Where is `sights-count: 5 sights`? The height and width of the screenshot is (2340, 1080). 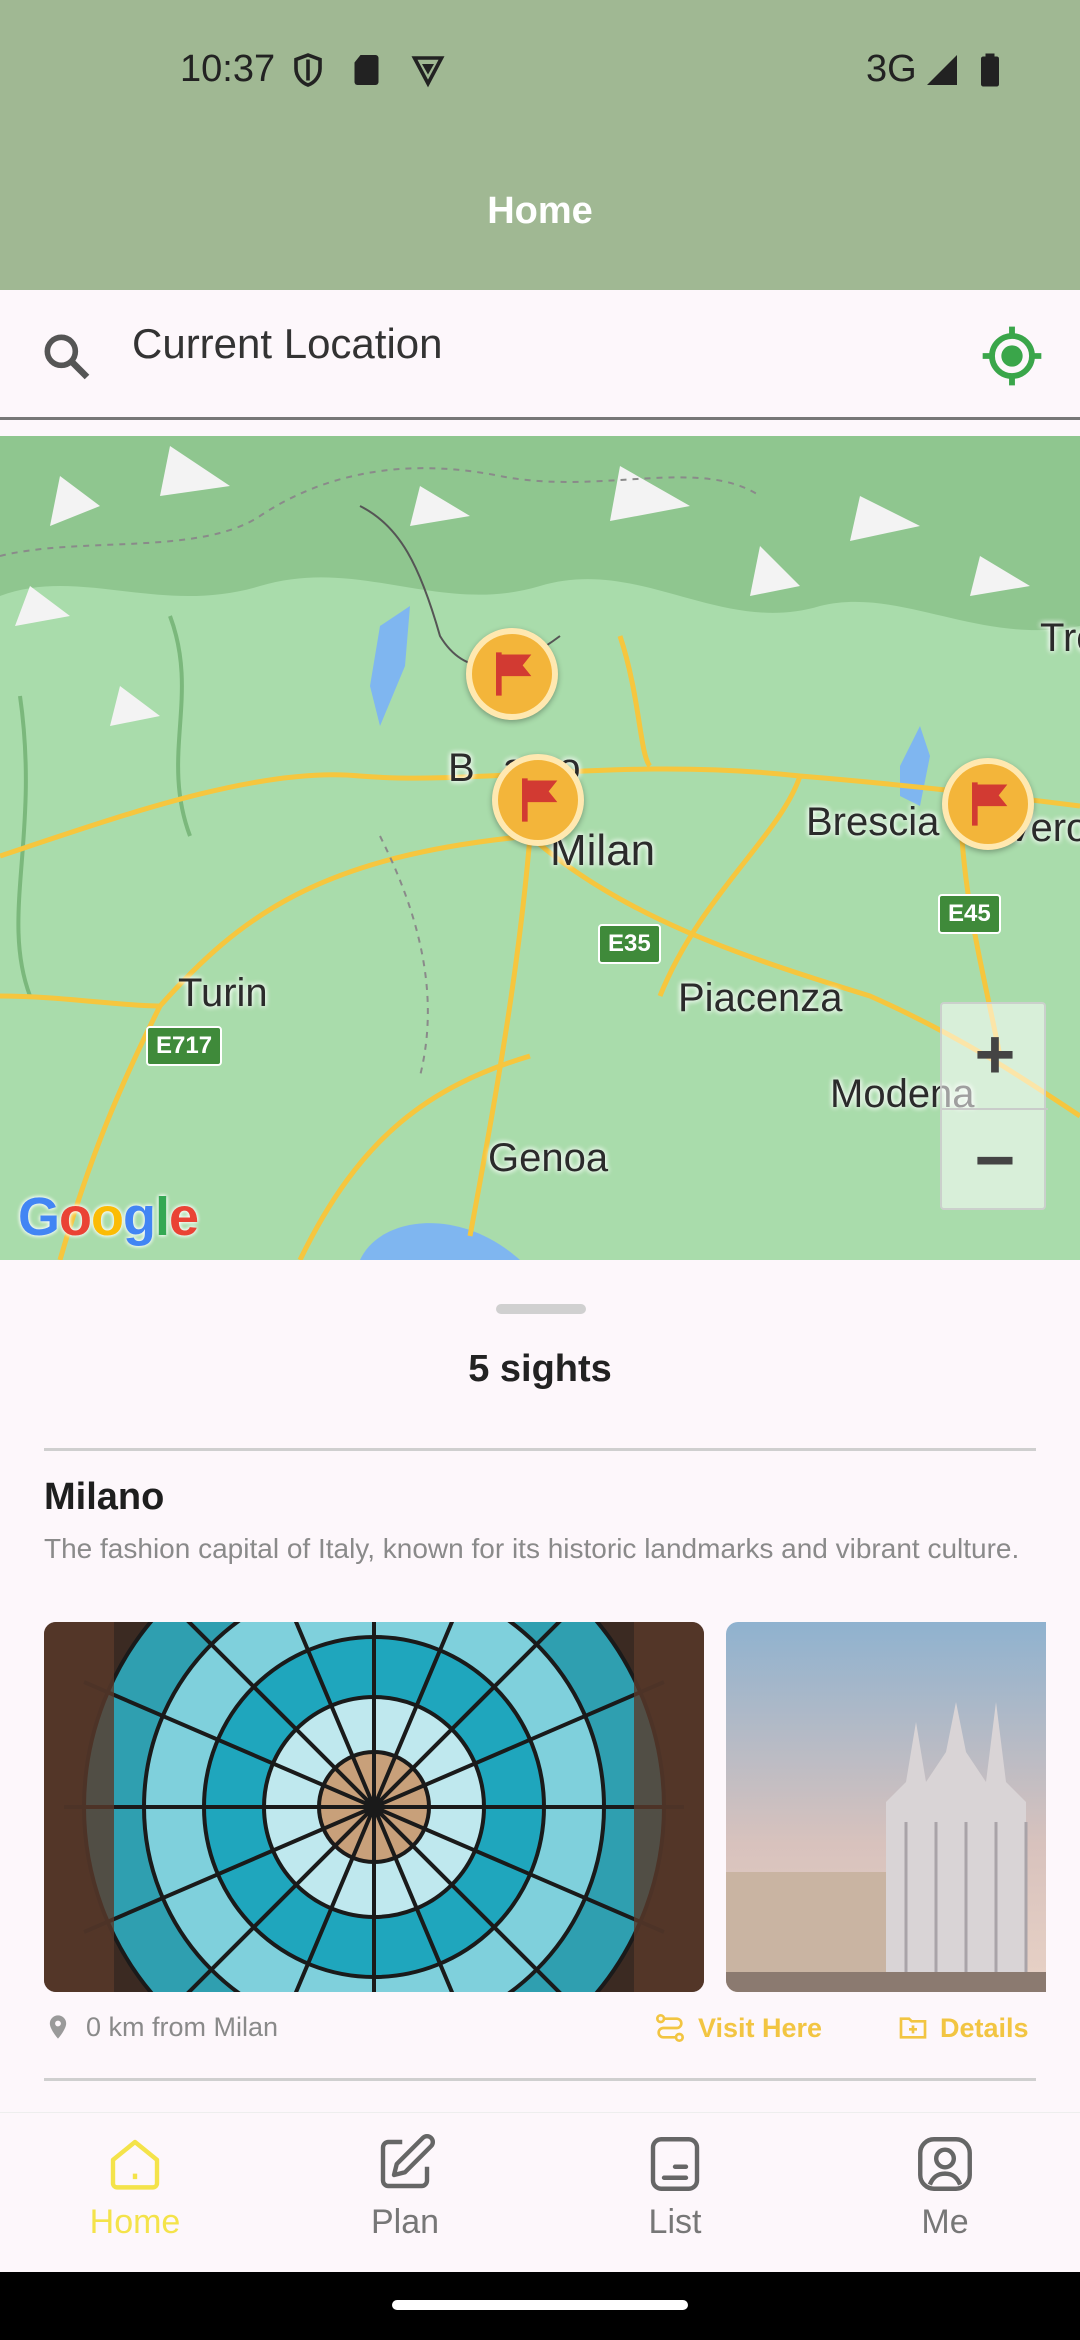 sights-count: 5 sights is located at coordinates (540, 1369).